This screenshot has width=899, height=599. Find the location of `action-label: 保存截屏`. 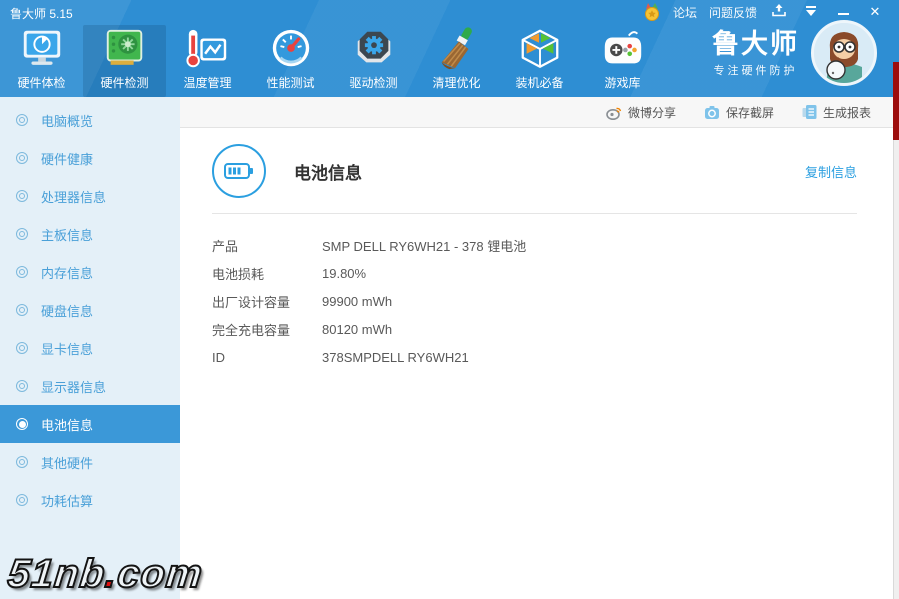

action-label: 保存截屏 is located at coordinates (749, 112).